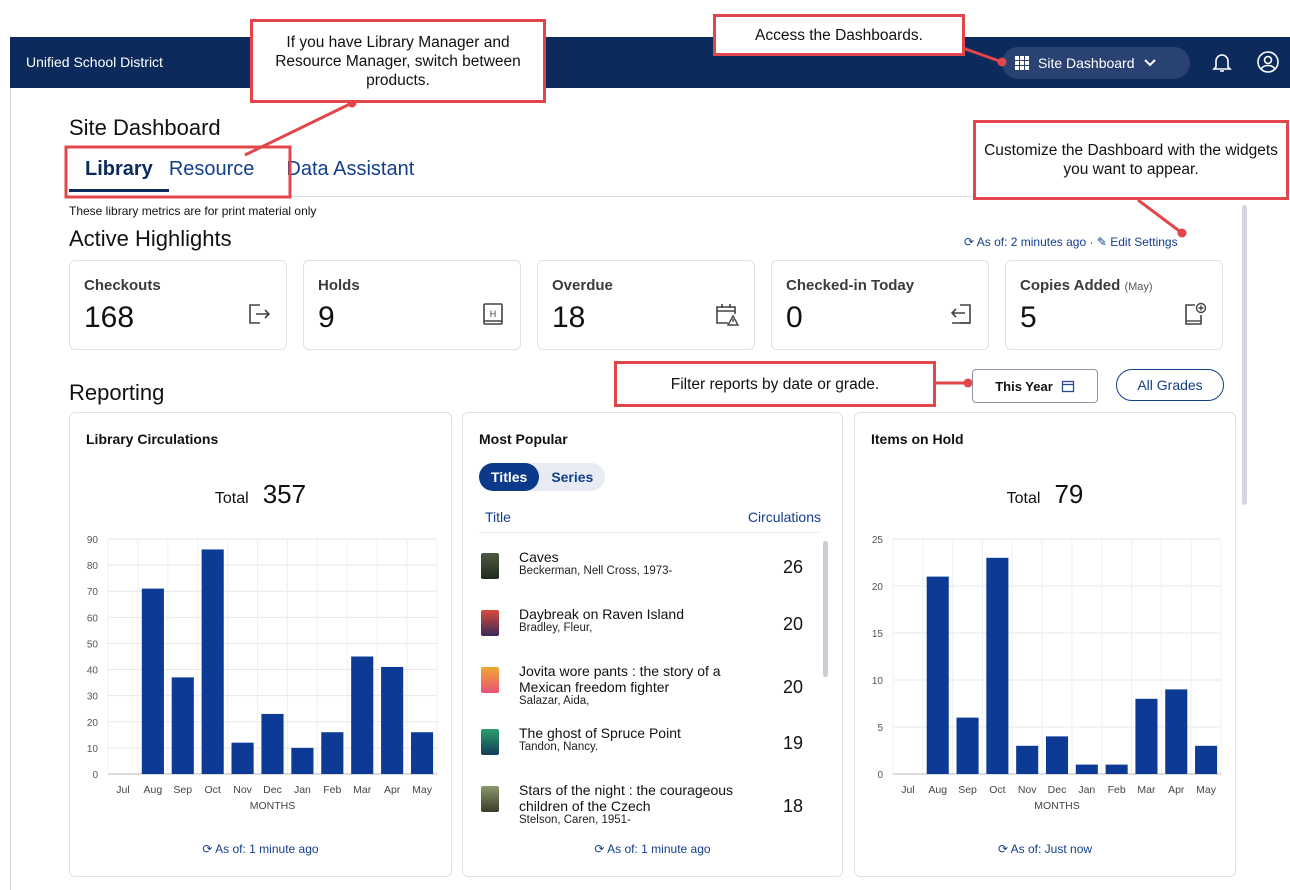 The width and height of the screenshot is (1290, 890). Describe the element at coordinates (1170, 385) in the screenshot. I see `grade-filter-button: All Grades` at that location.